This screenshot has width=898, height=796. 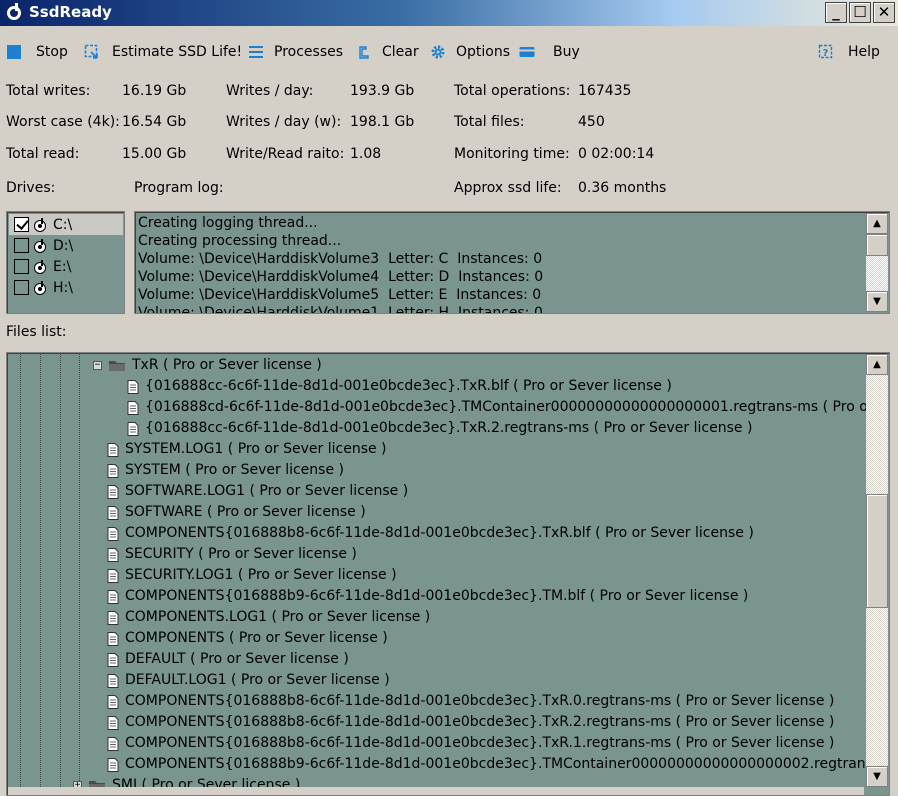 I want to click on drive-label-d: D:\, so click(x=63, y=245).